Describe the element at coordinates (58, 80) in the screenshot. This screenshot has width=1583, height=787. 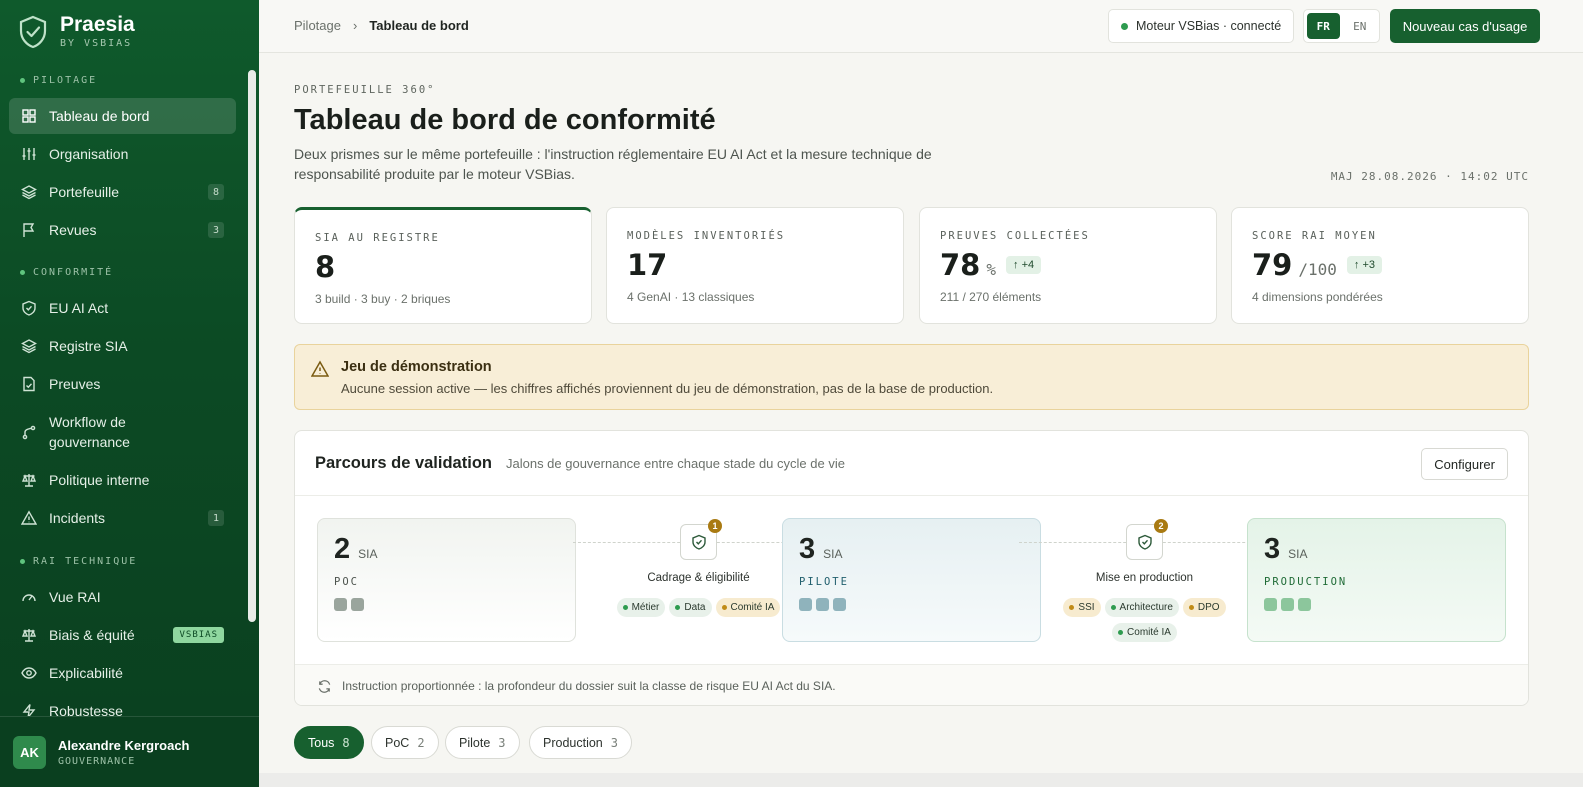
I see `nav-section-pilotage: PILOTAGE` at that location.